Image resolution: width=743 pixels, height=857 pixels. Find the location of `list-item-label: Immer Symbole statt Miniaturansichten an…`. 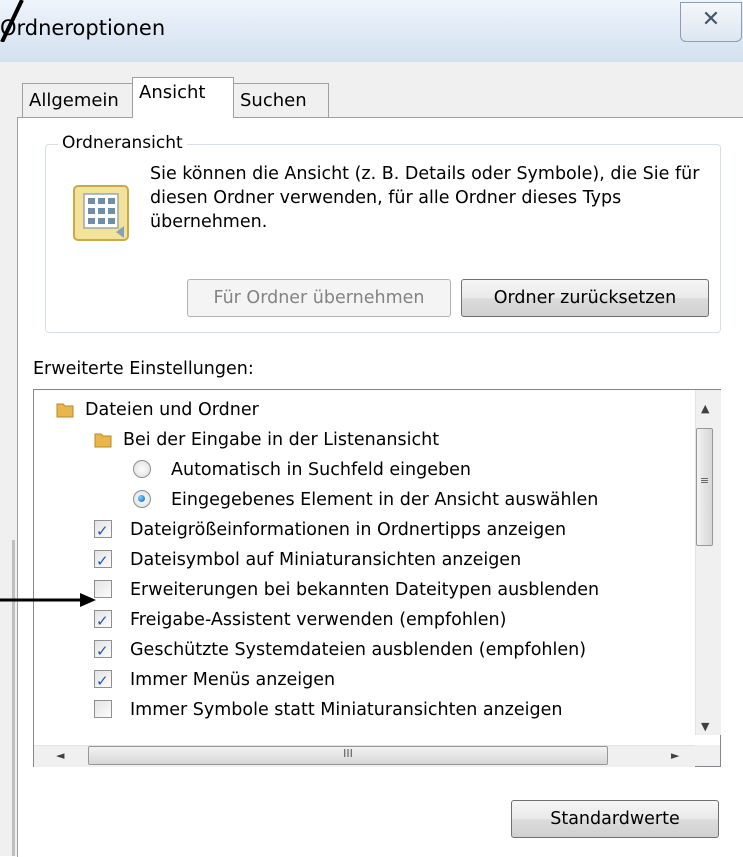

list-item-label: Immer Symbole statt Miniaturansichten an… is located at coordinates (346, 710).